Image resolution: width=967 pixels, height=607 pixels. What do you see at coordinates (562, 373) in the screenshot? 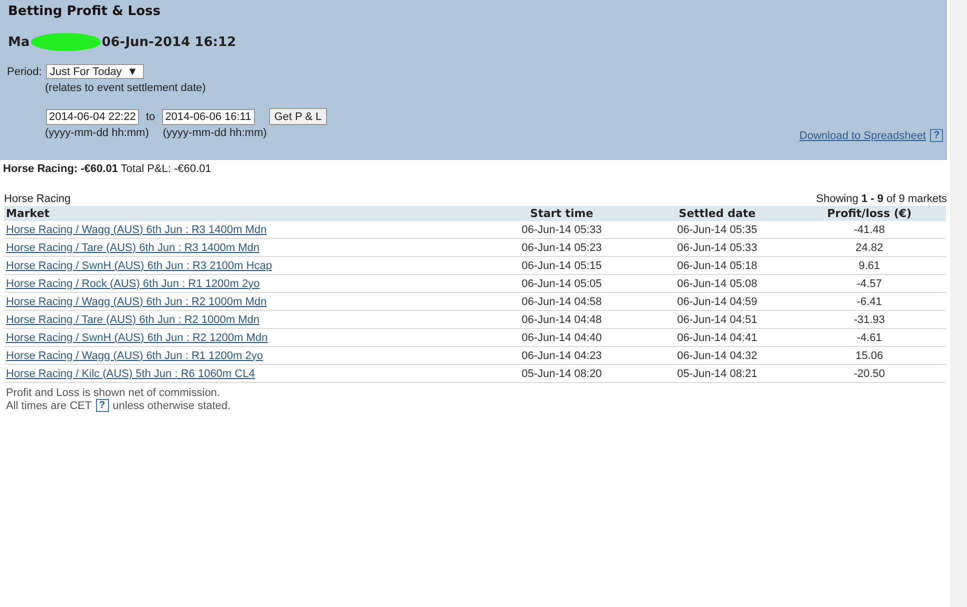
I see `table-cell: 05-Jun-14 08:20` at bounding box center [562, 373].